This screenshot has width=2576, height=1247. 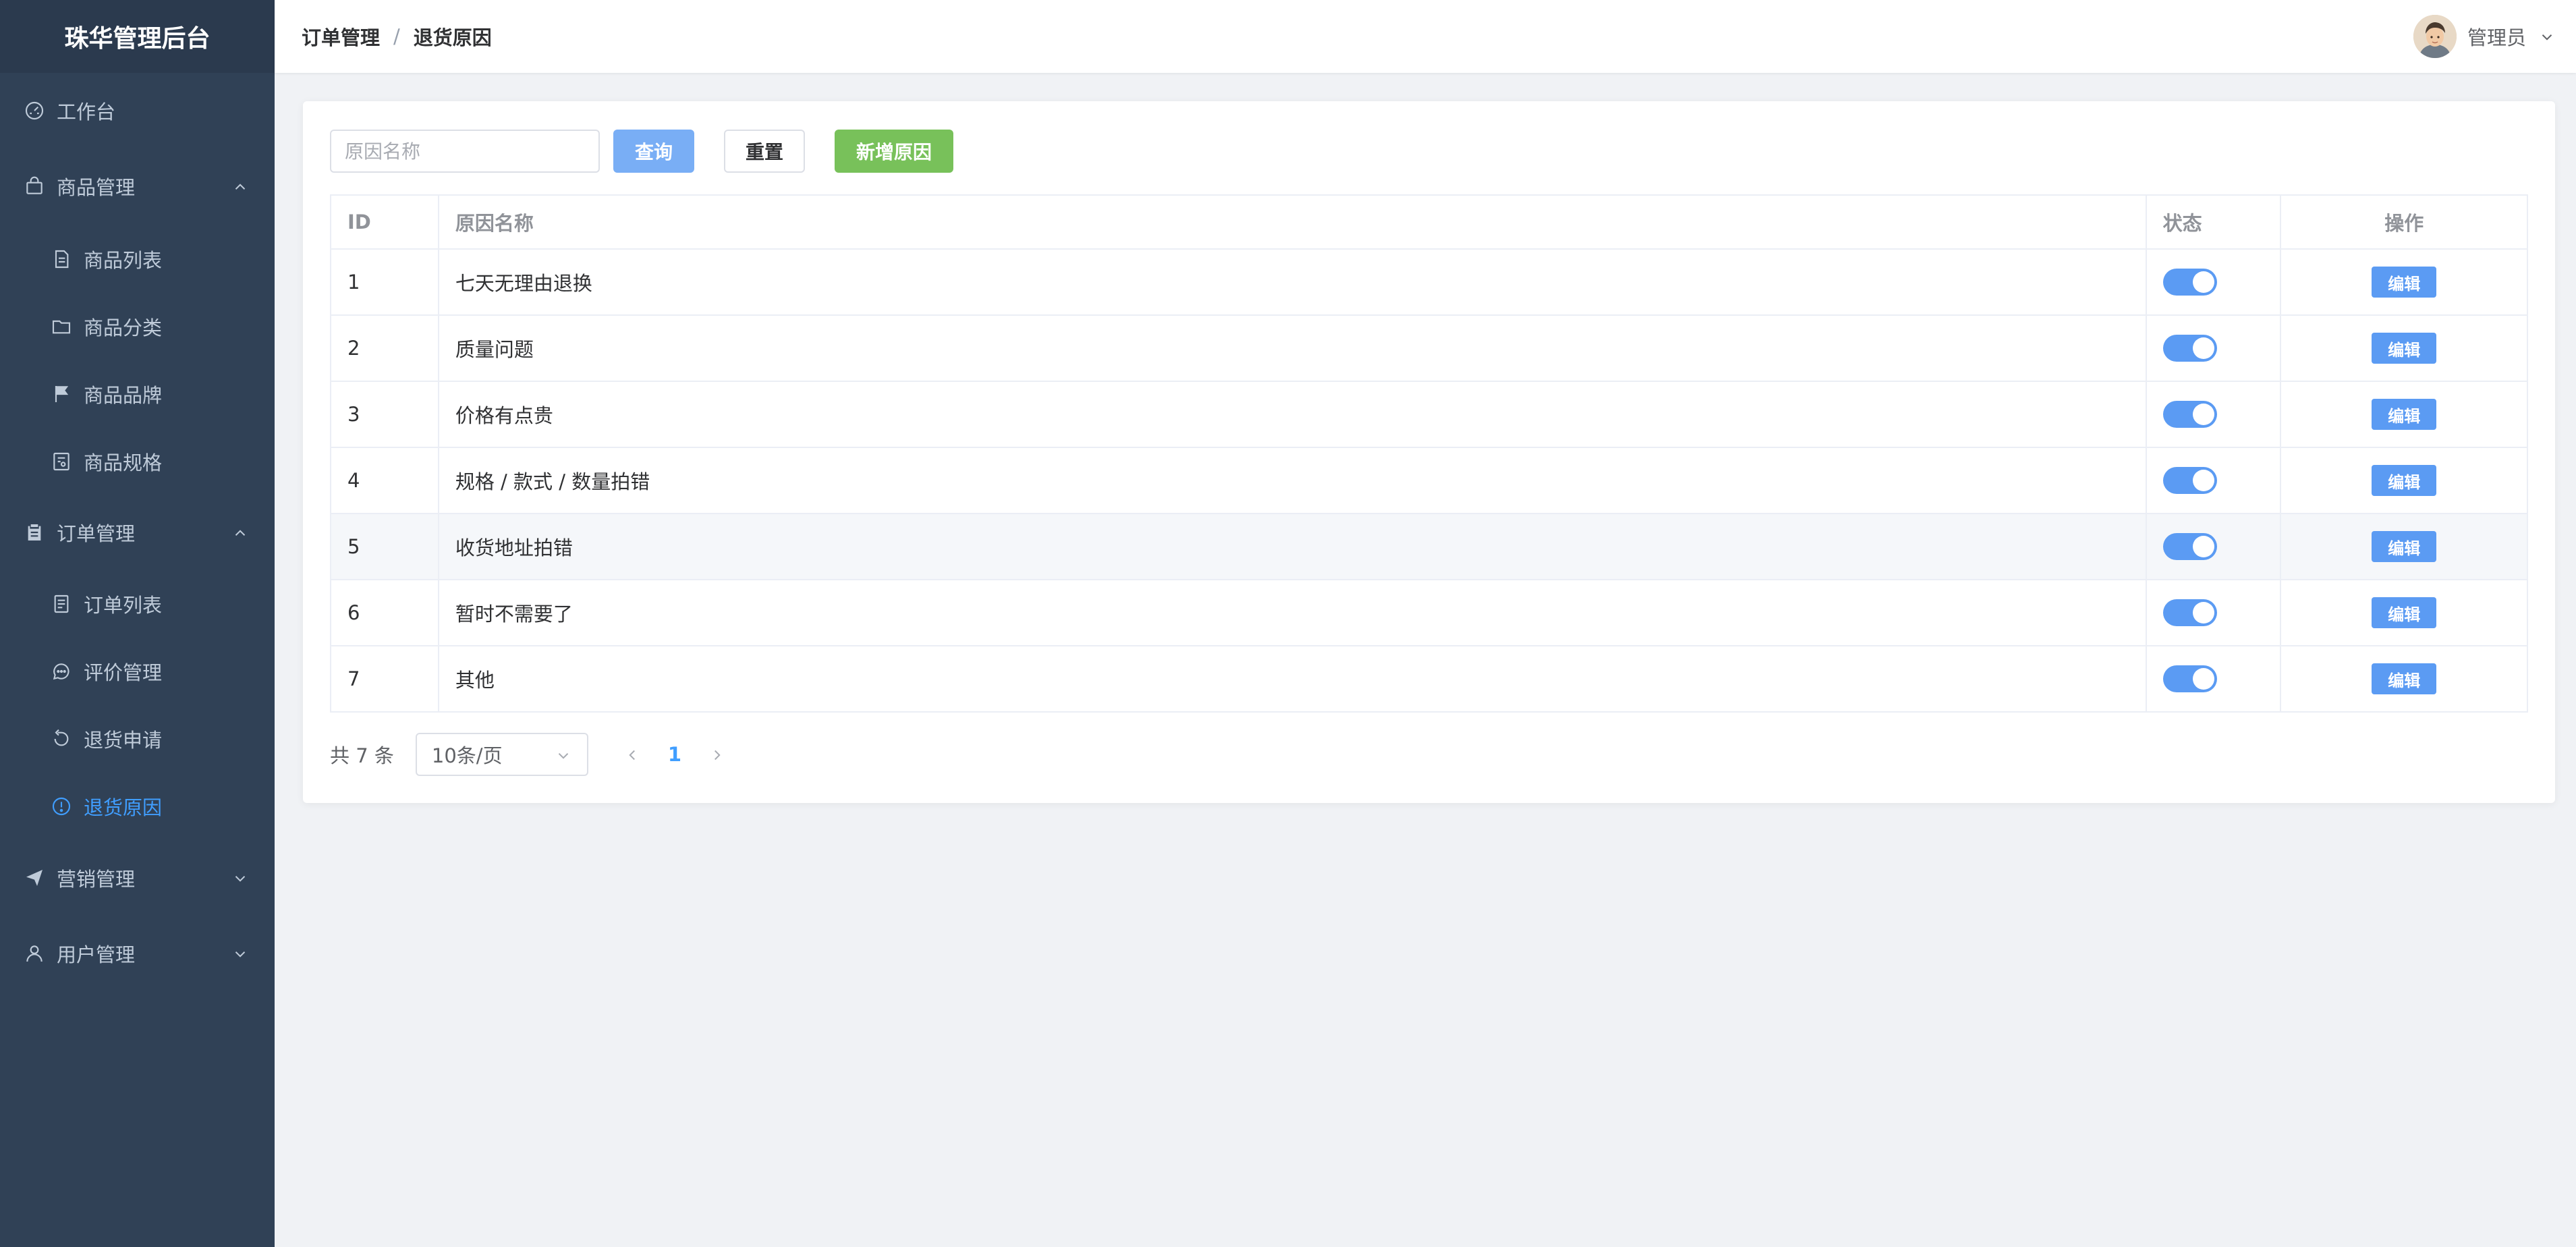 What do you see at coordinates (61, 327) in the screenshot?
I see `folder-icon` at bounding box center [61, 327].